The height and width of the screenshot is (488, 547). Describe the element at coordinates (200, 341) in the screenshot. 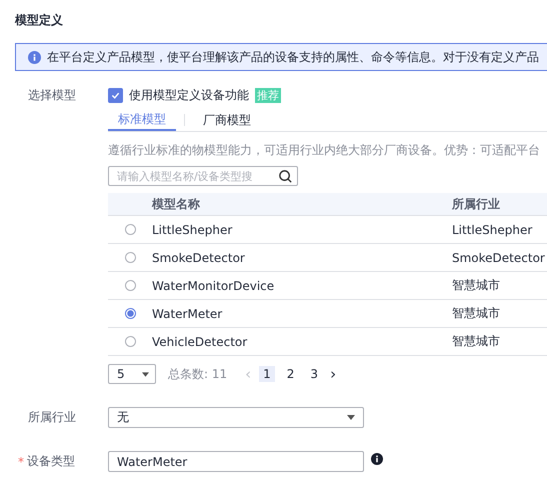

I see `table-cell-text: VehicleDetector` at that location.